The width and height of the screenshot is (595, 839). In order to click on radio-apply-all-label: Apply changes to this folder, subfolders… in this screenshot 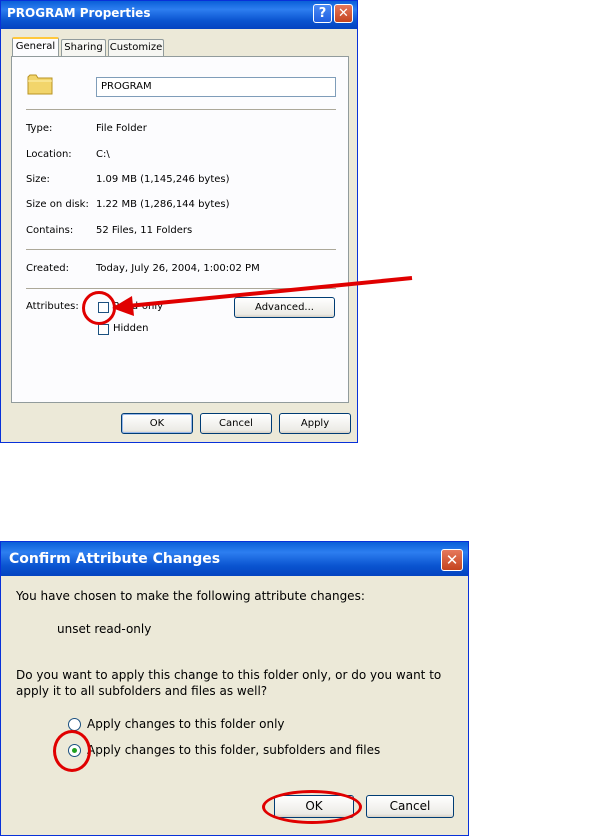, I will do `click(233, 750)`.